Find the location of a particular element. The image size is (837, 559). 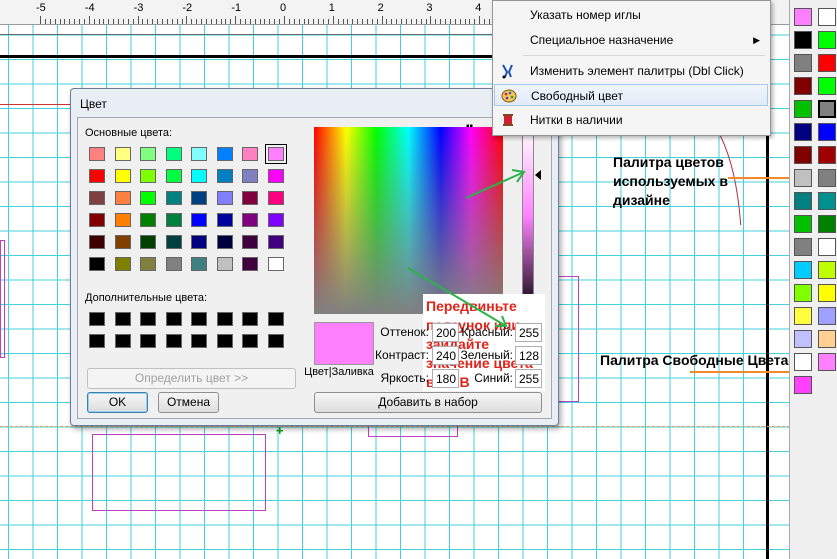

menu-item-free-color: Свободный цвет is located at coordinates (631, 95).